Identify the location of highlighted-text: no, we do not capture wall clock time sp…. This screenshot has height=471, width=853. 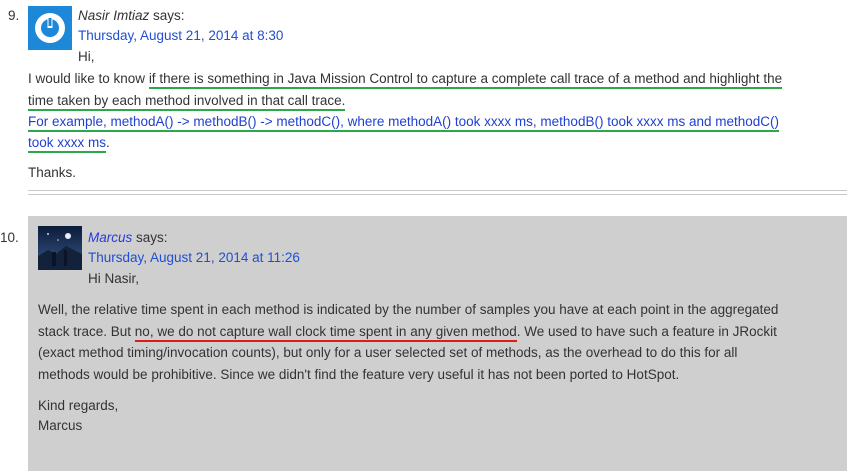
(325, 333).